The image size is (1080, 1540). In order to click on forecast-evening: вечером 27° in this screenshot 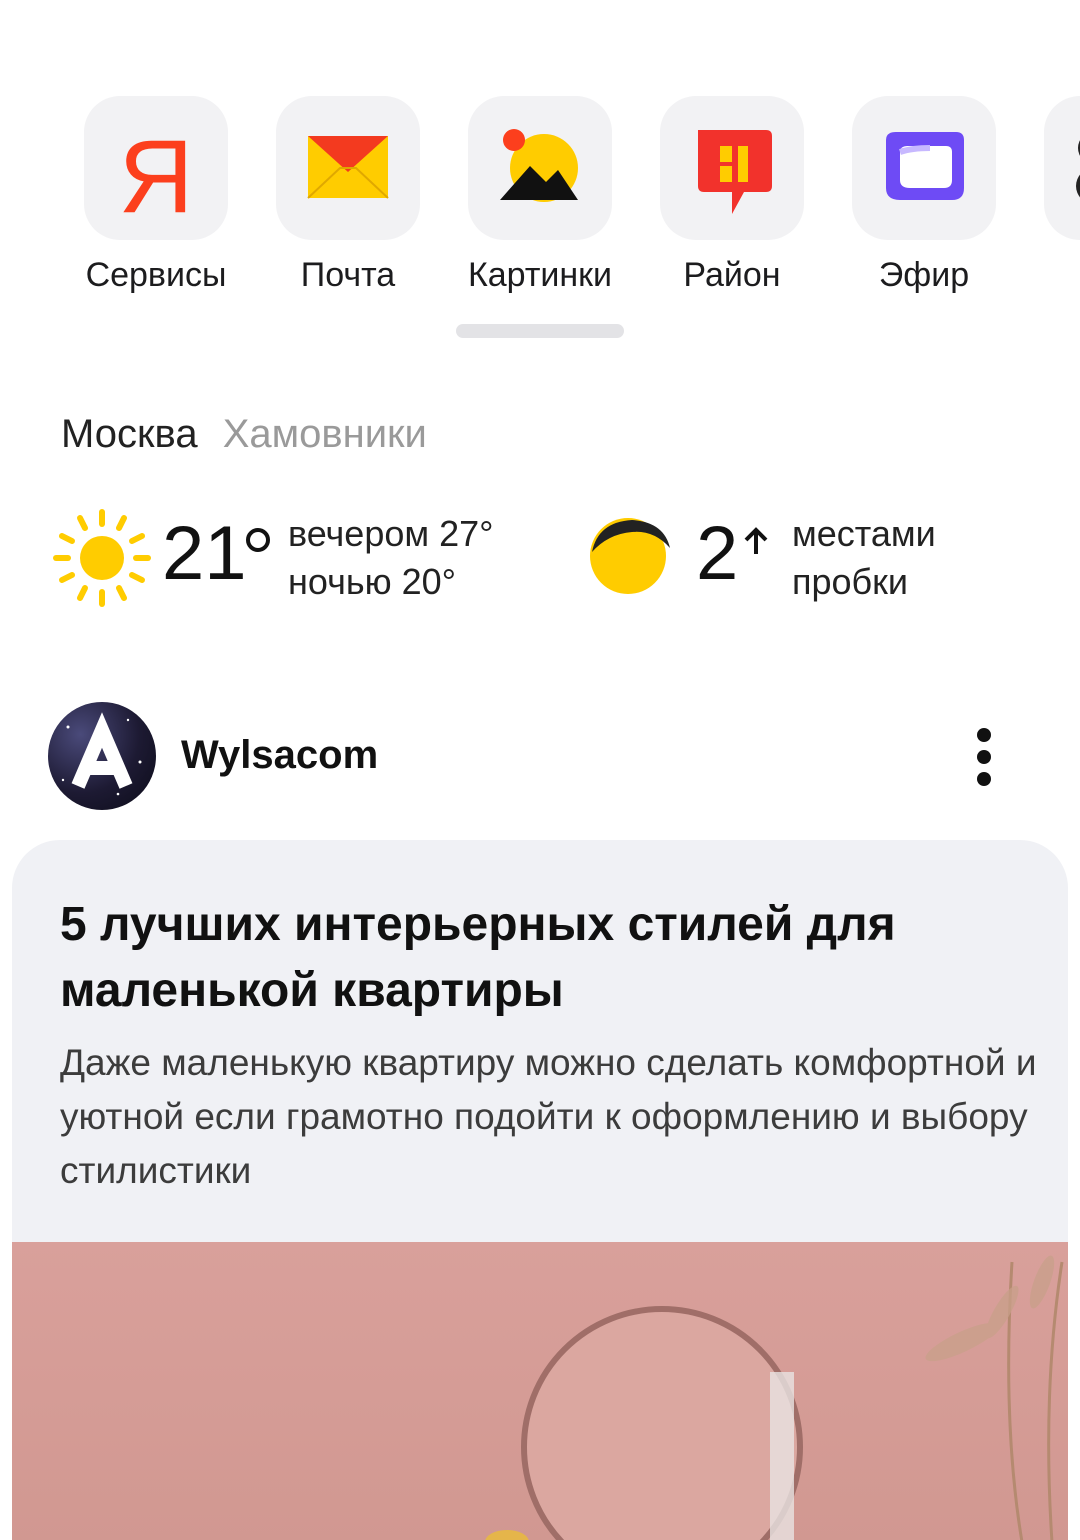, I will do `click(391, 533)`.